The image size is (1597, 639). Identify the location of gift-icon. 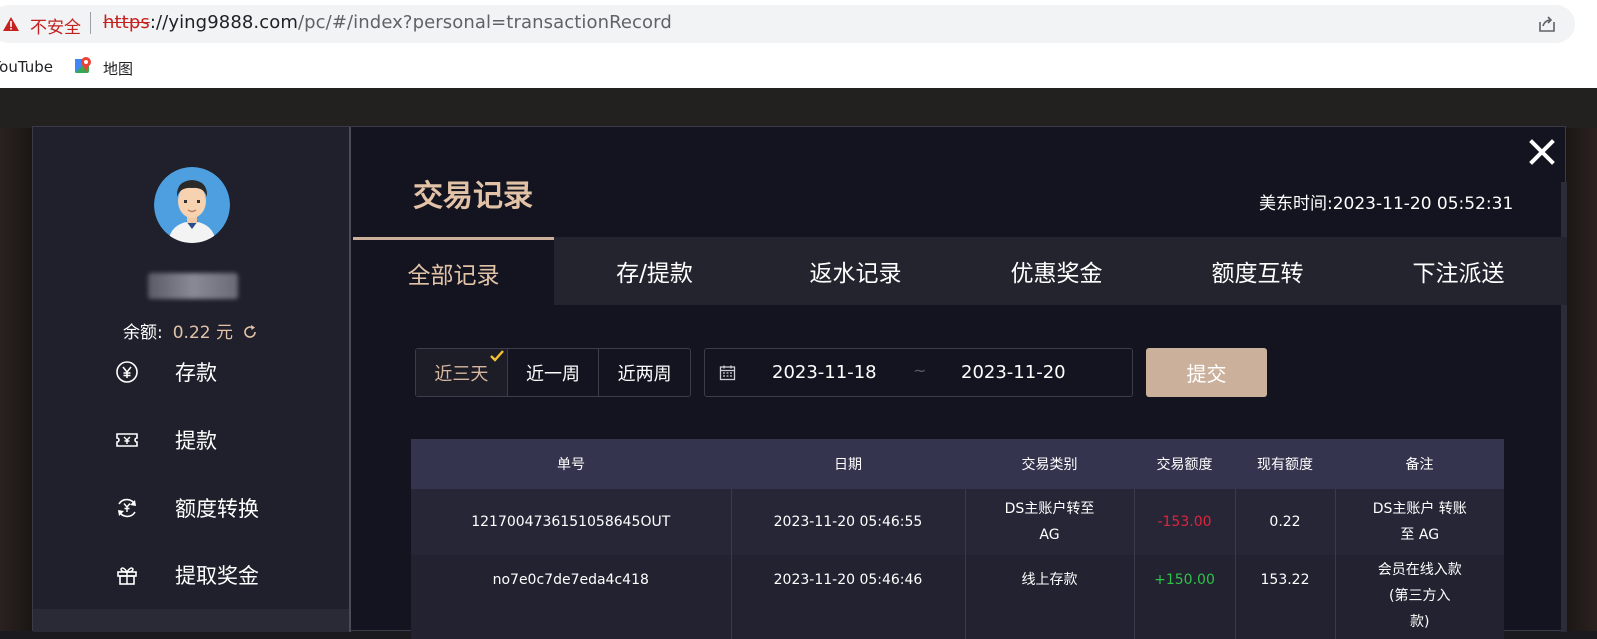
(127, 576).